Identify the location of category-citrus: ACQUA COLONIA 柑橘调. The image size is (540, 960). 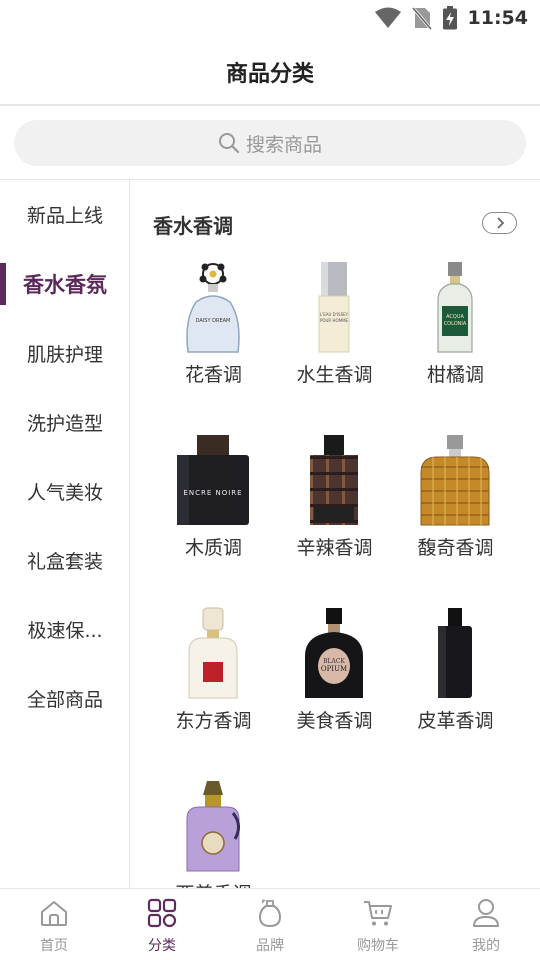
(455, 345).